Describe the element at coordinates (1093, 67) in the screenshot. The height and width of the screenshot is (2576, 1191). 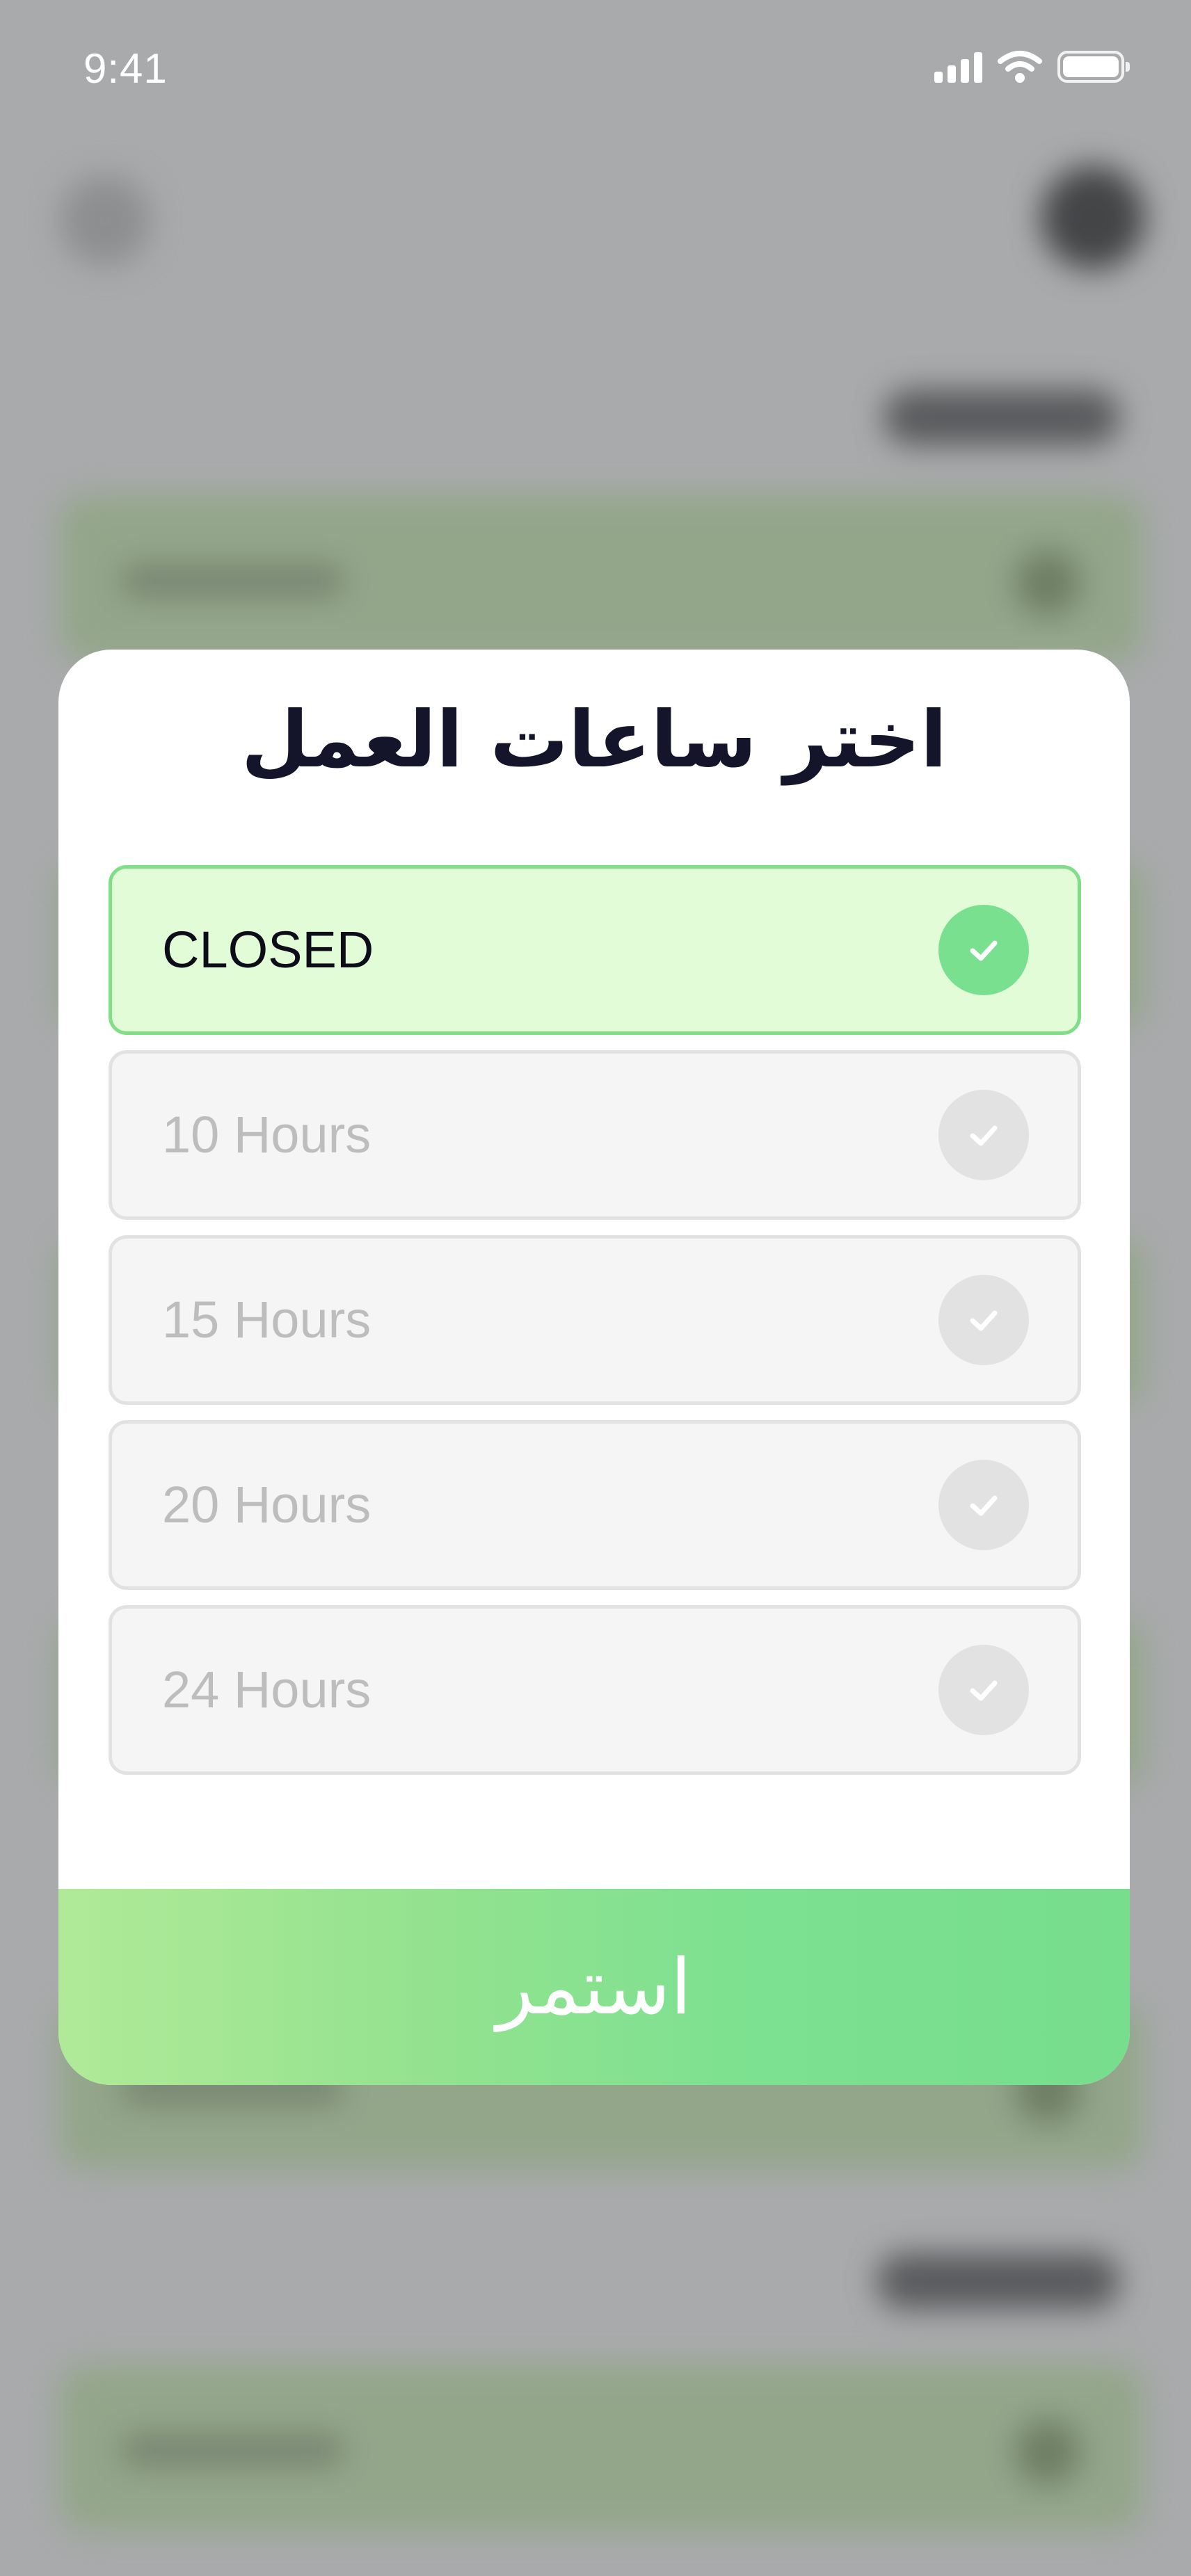
I see `battery-icon` at that location.